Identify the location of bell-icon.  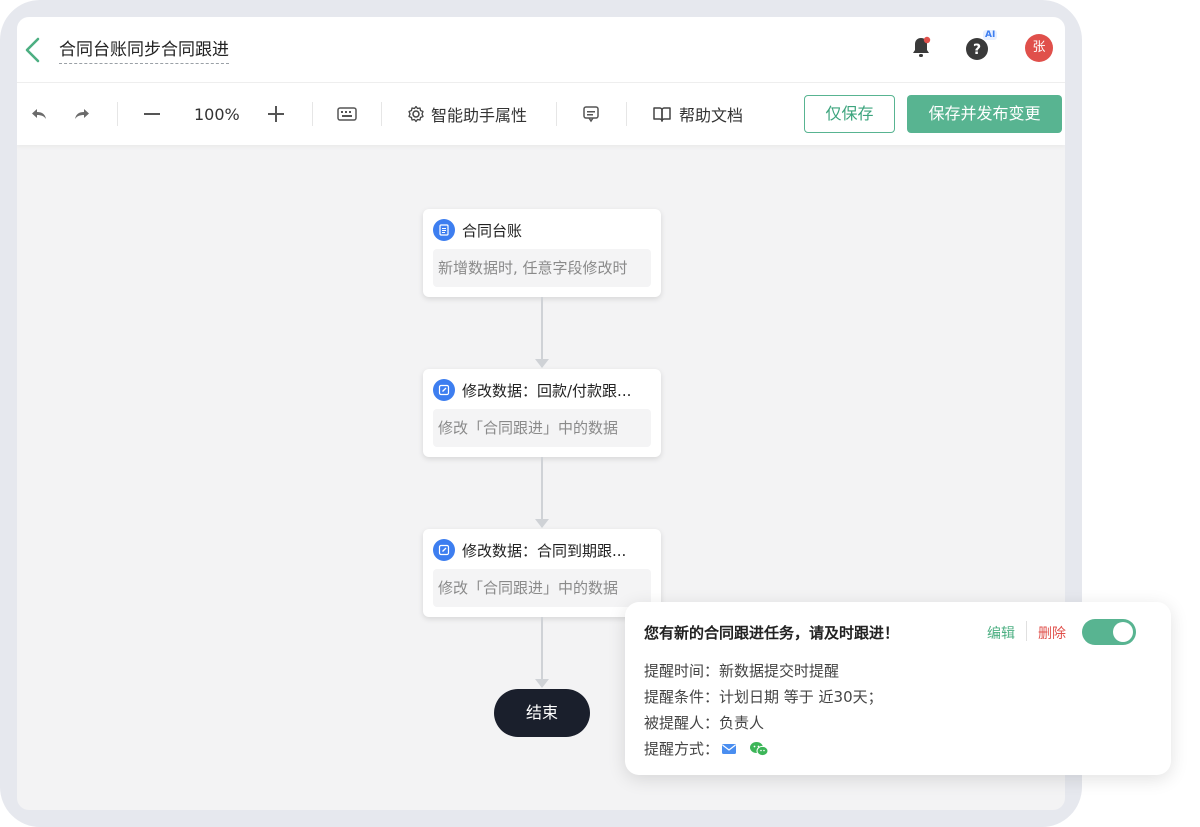
(921, 47).